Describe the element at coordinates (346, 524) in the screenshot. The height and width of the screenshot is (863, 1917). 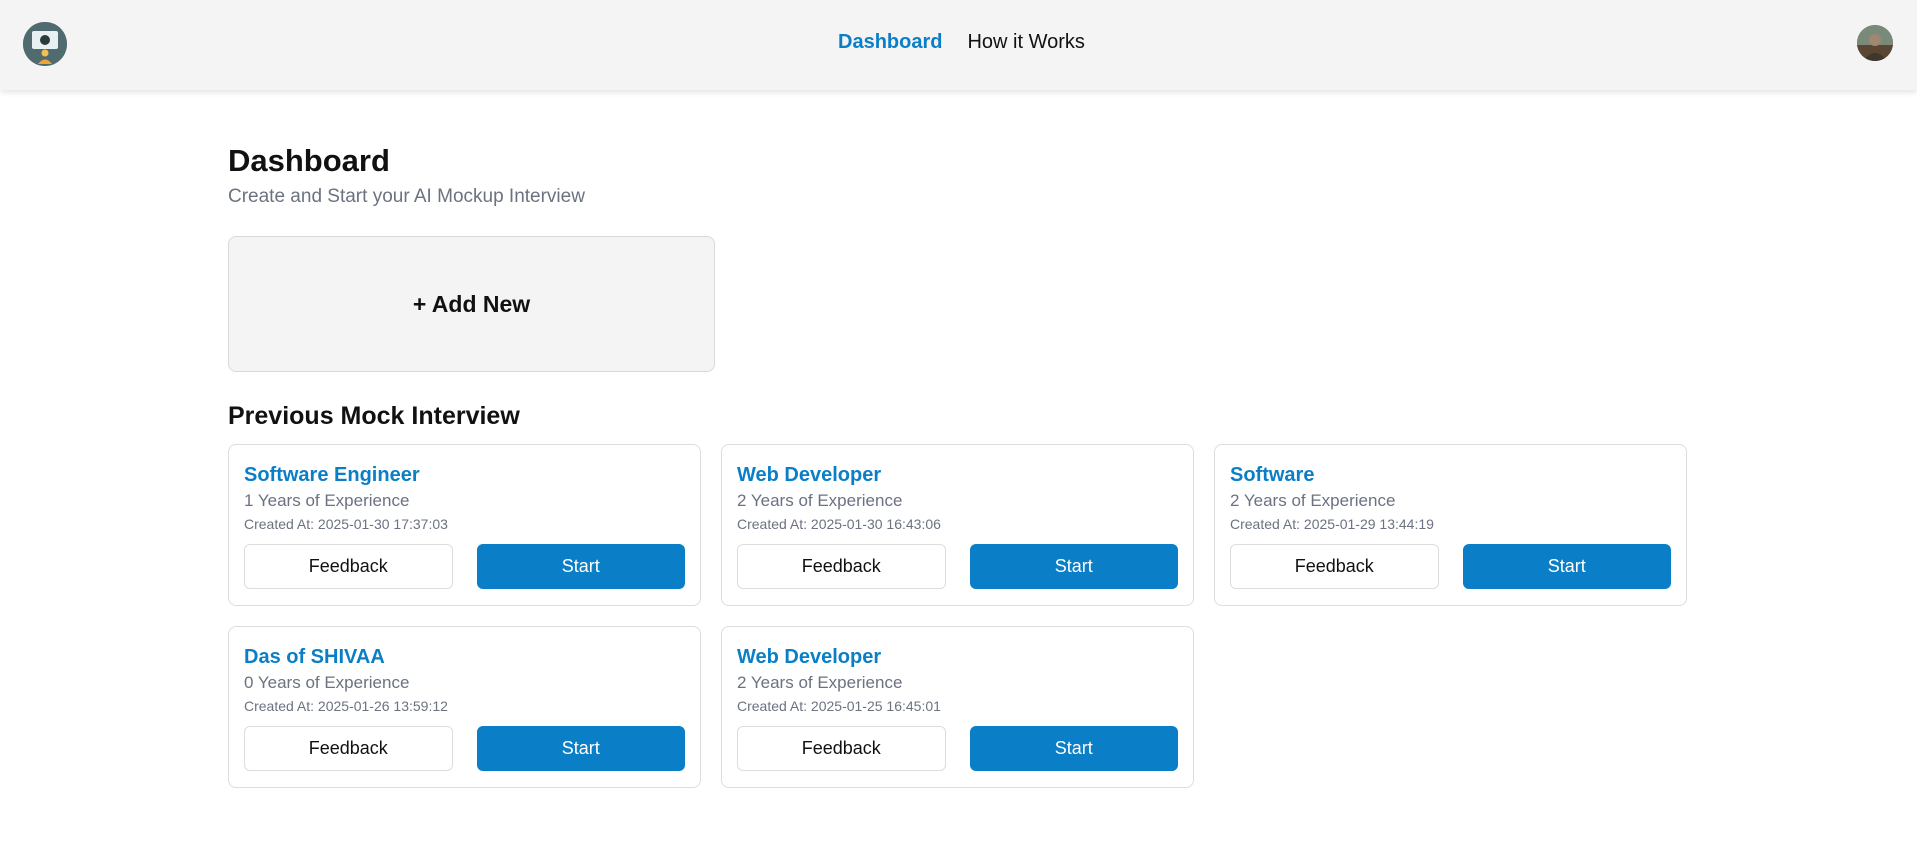
I see `interview-created-at: Created At: 2025-01-30 17:37:03` at that location.